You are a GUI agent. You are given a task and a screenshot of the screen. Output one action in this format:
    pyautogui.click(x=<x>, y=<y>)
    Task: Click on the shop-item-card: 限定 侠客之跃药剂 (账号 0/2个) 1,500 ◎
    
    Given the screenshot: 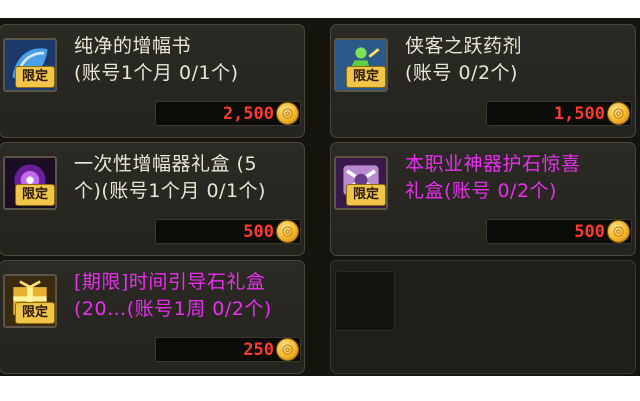 What is the action you would take?
    pyautogui.click(x=483, y=81)
    